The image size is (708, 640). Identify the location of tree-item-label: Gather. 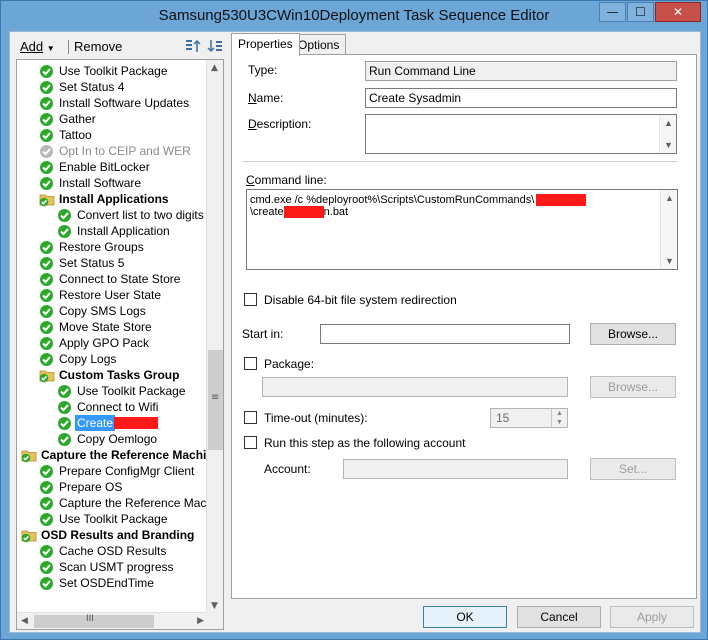
(77, 119).